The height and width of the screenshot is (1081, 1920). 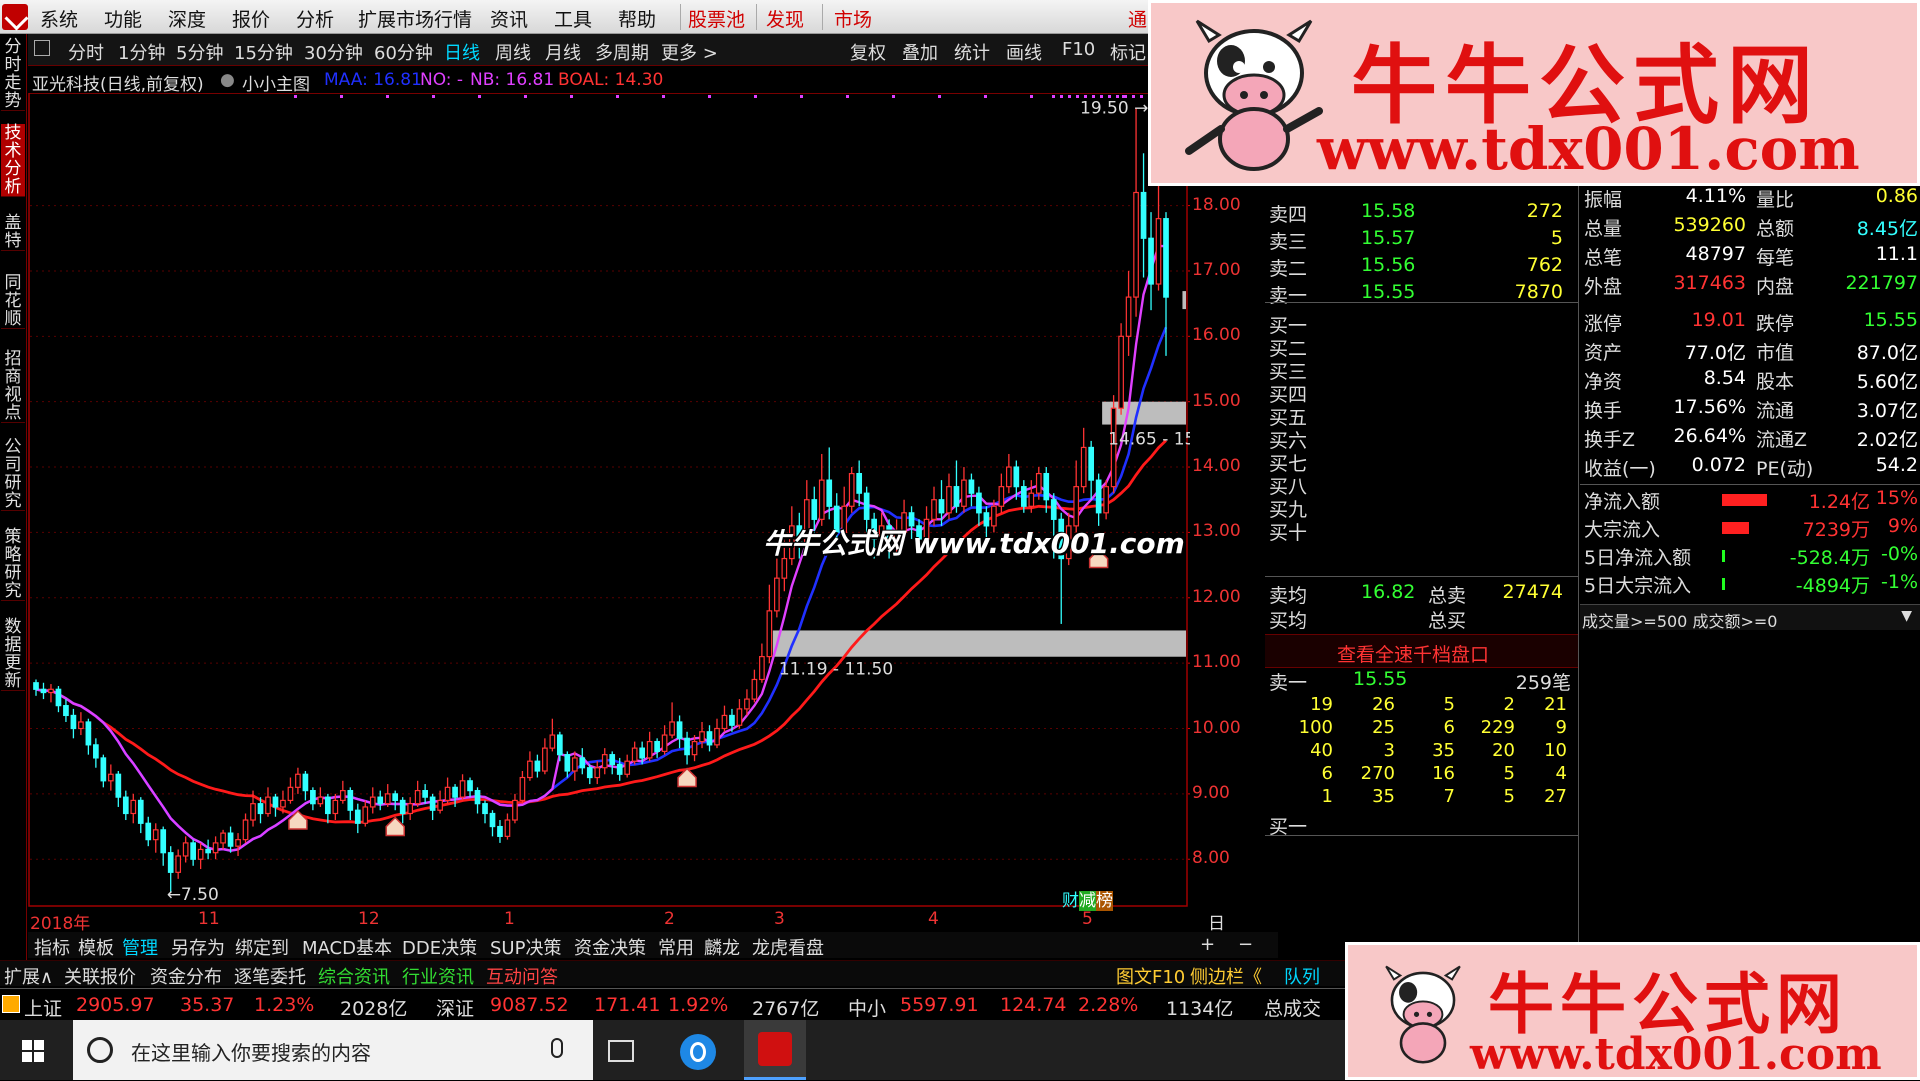 I want to click on period-1min: 1分钟, so click(x=141, y=52).